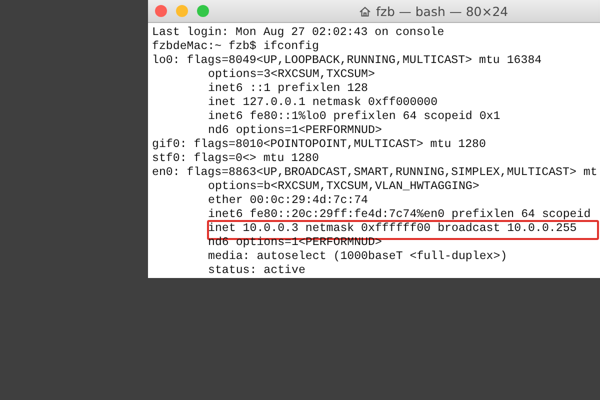  I want to click on terminal-line: en0: flags=8863<UP,BROADCAST,SMART,RUNNING,SIMPLEX,MULTICAST> mt, so click(375, 173).